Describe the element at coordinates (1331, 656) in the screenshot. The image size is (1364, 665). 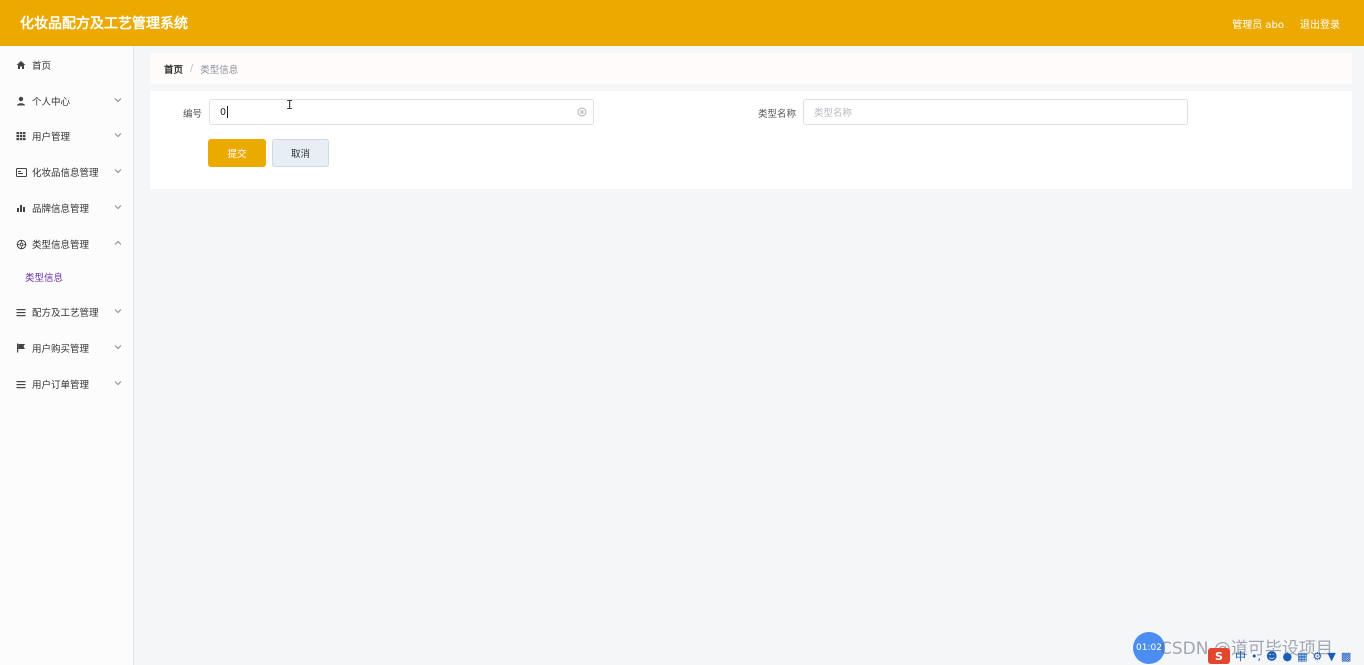
I see `skin-icon: ▼` at that location.